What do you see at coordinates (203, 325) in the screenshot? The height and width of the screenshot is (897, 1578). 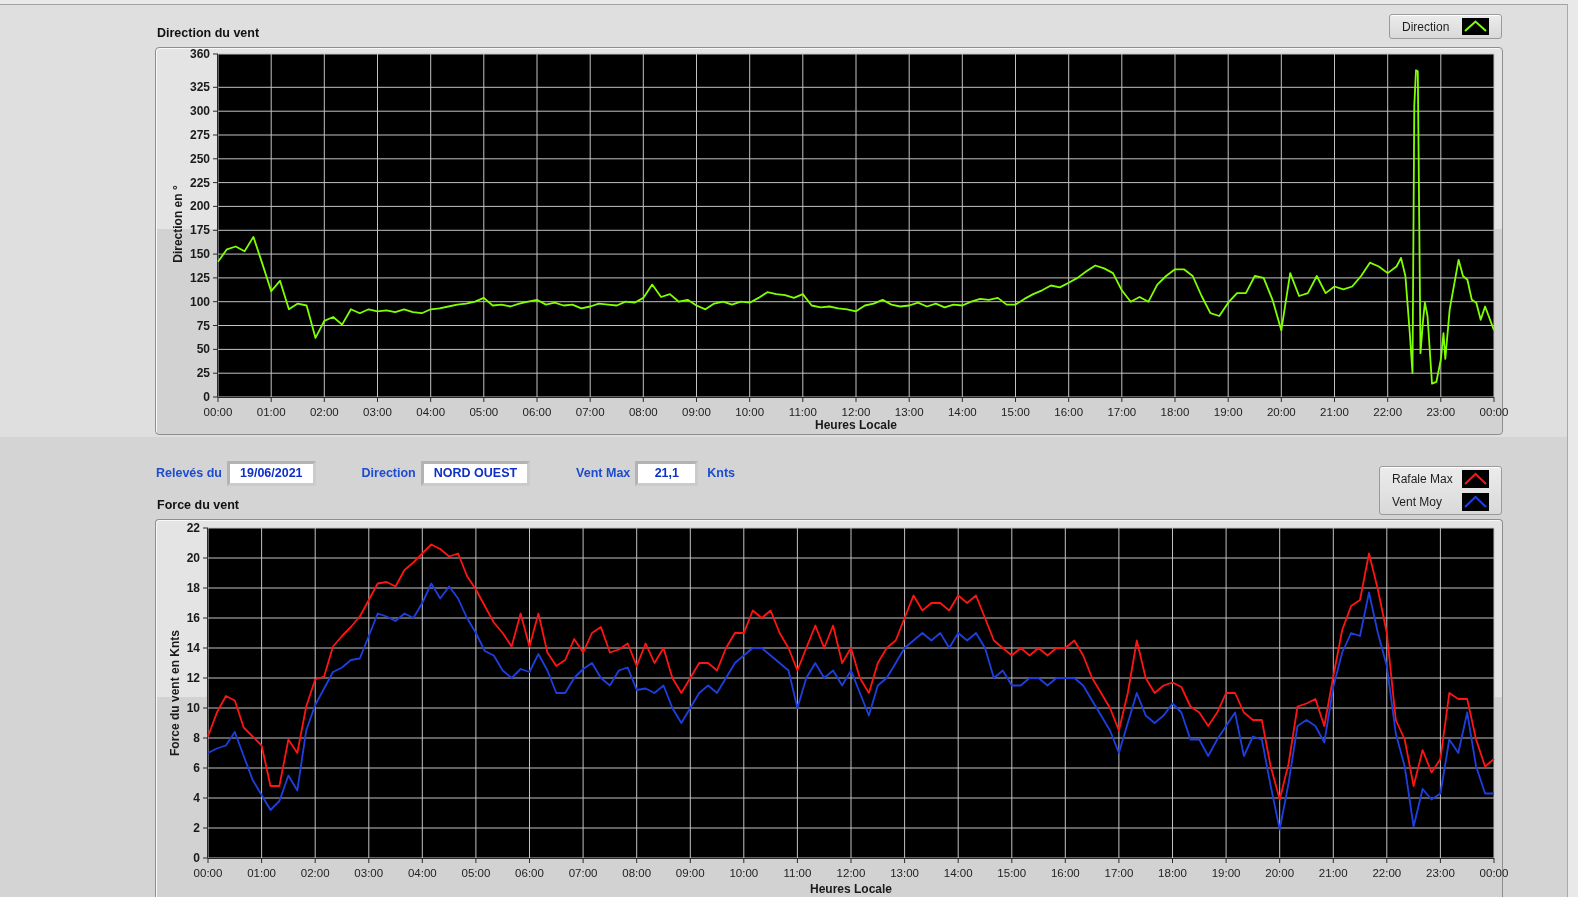 I see `y-tick-label: 75` at bounding box center [203, 325].